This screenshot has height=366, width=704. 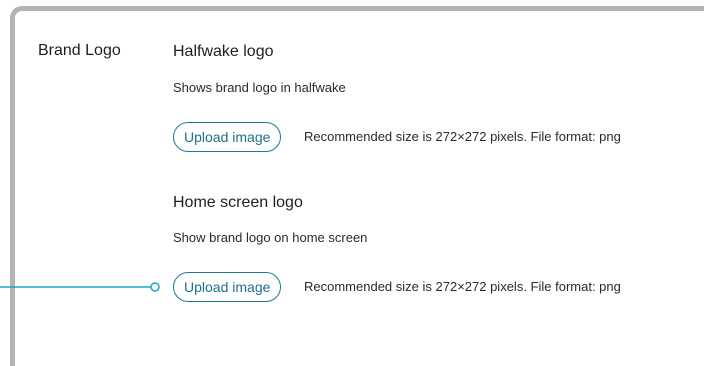 I want to click on callout-dot, so click(x=155, y=287).